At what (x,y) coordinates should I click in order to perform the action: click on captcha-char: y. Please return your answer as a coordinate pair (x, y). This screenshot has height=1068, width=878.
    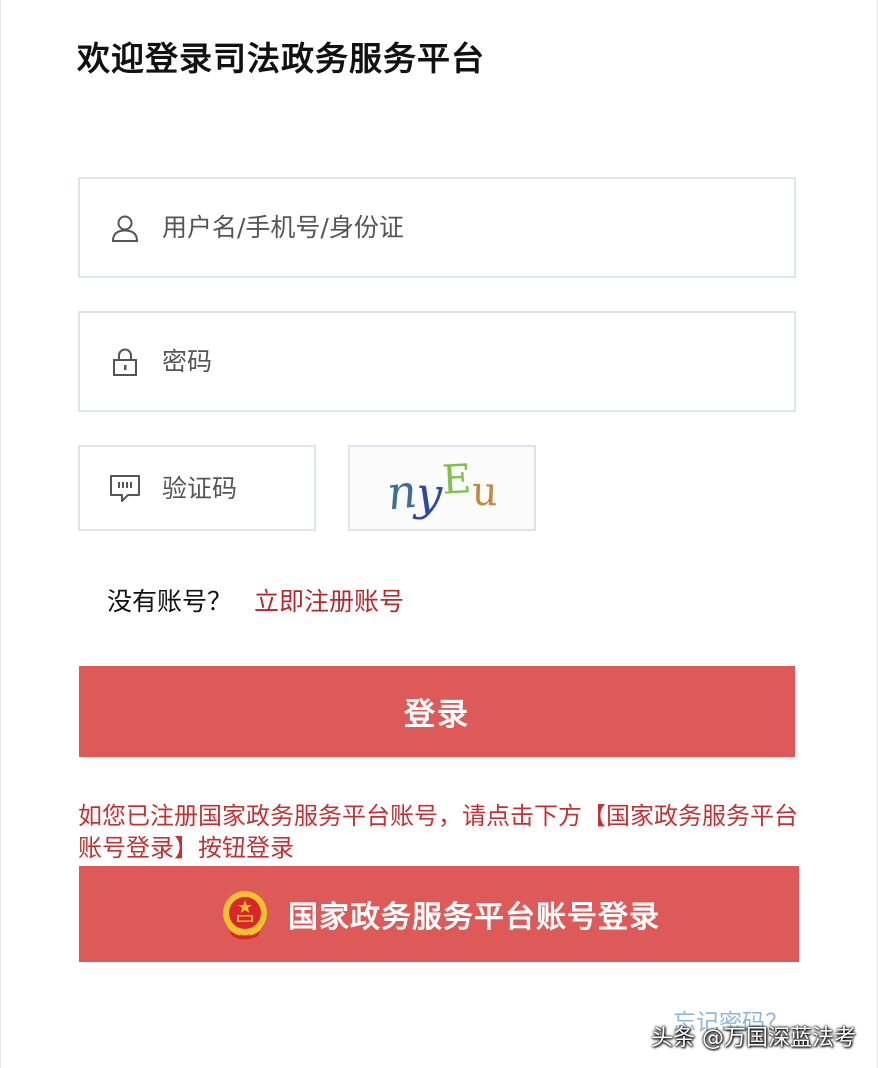
    Looking at the image, I should click on (429, 494).